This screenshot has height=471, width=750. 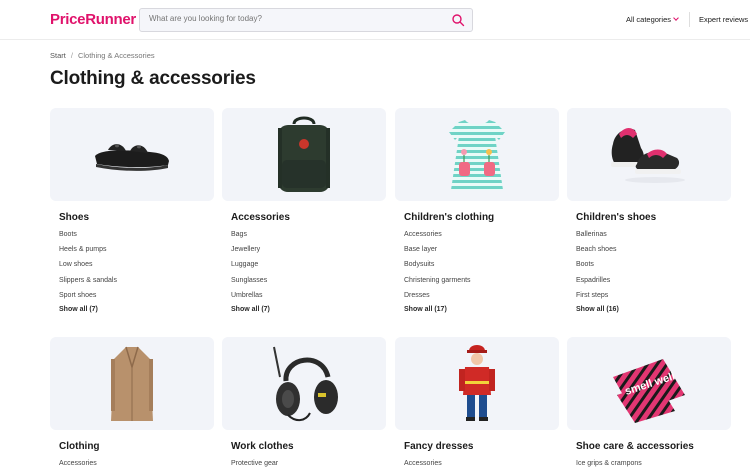 What do you see at coordinates (653, 237) in the screenshot?
I see `subcategory-link: Ballerinas` at bounding box center [653, 237].